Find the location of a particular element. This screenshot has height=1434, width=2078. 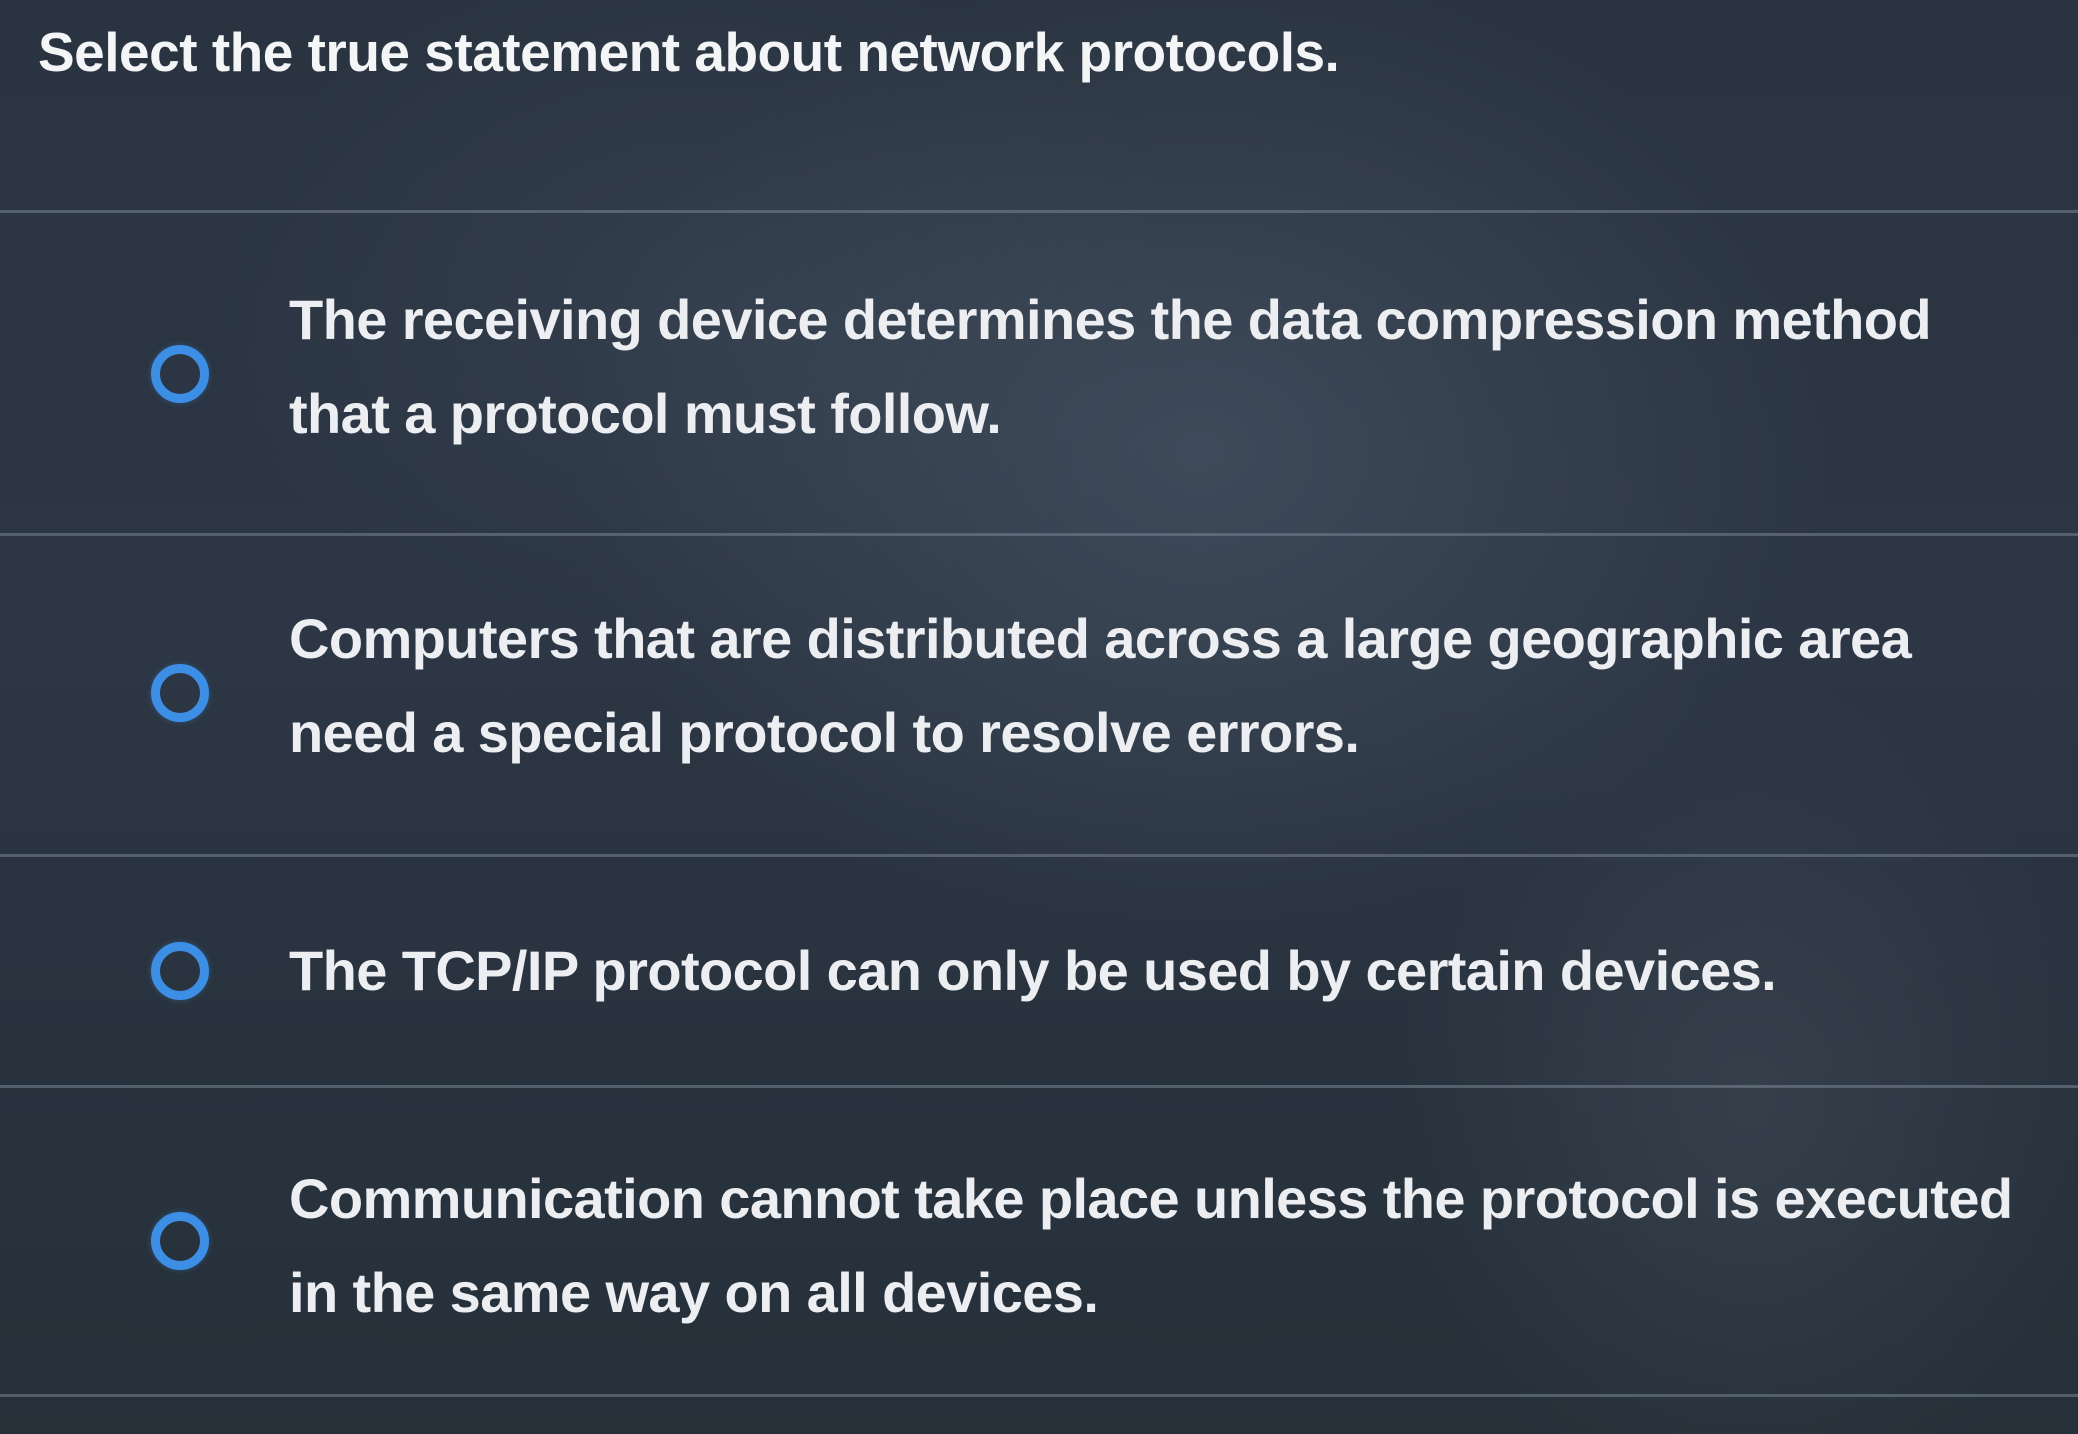

divider is located at coordinates (1039, 1395).